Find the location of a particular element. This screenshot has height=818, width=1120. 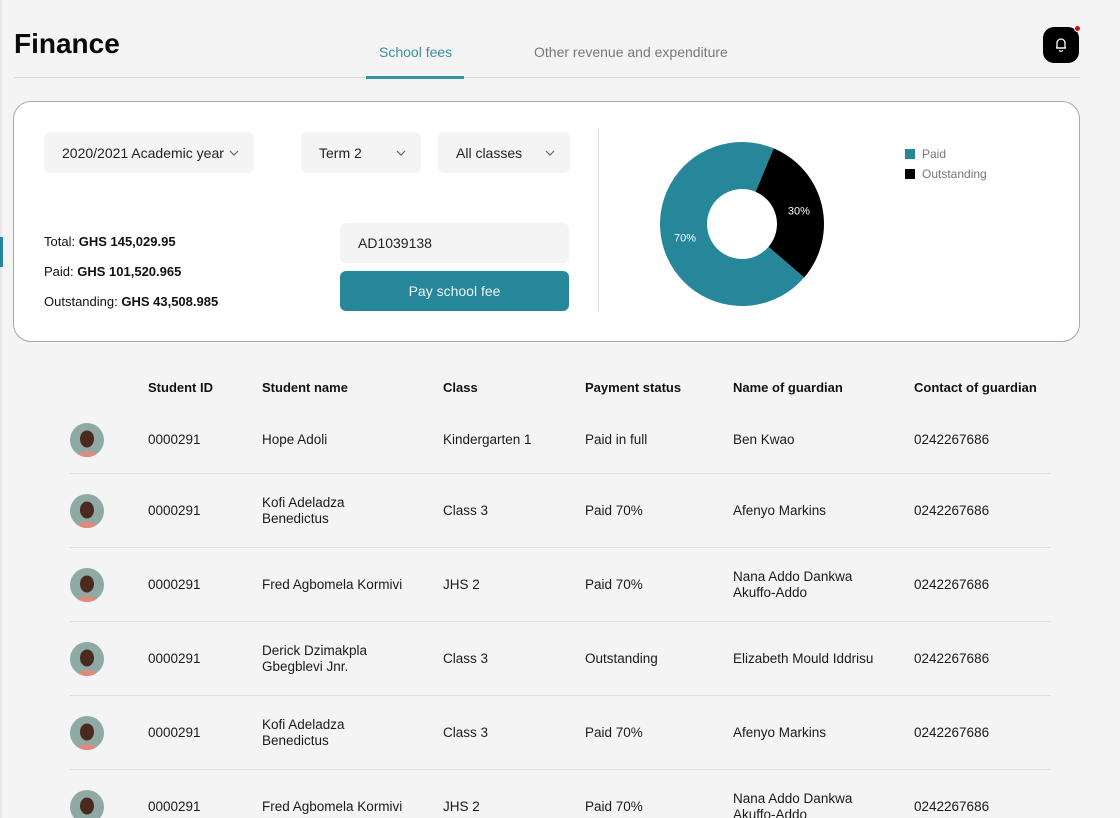

sidebar-active-indicator is located at coordinates (1, 252).